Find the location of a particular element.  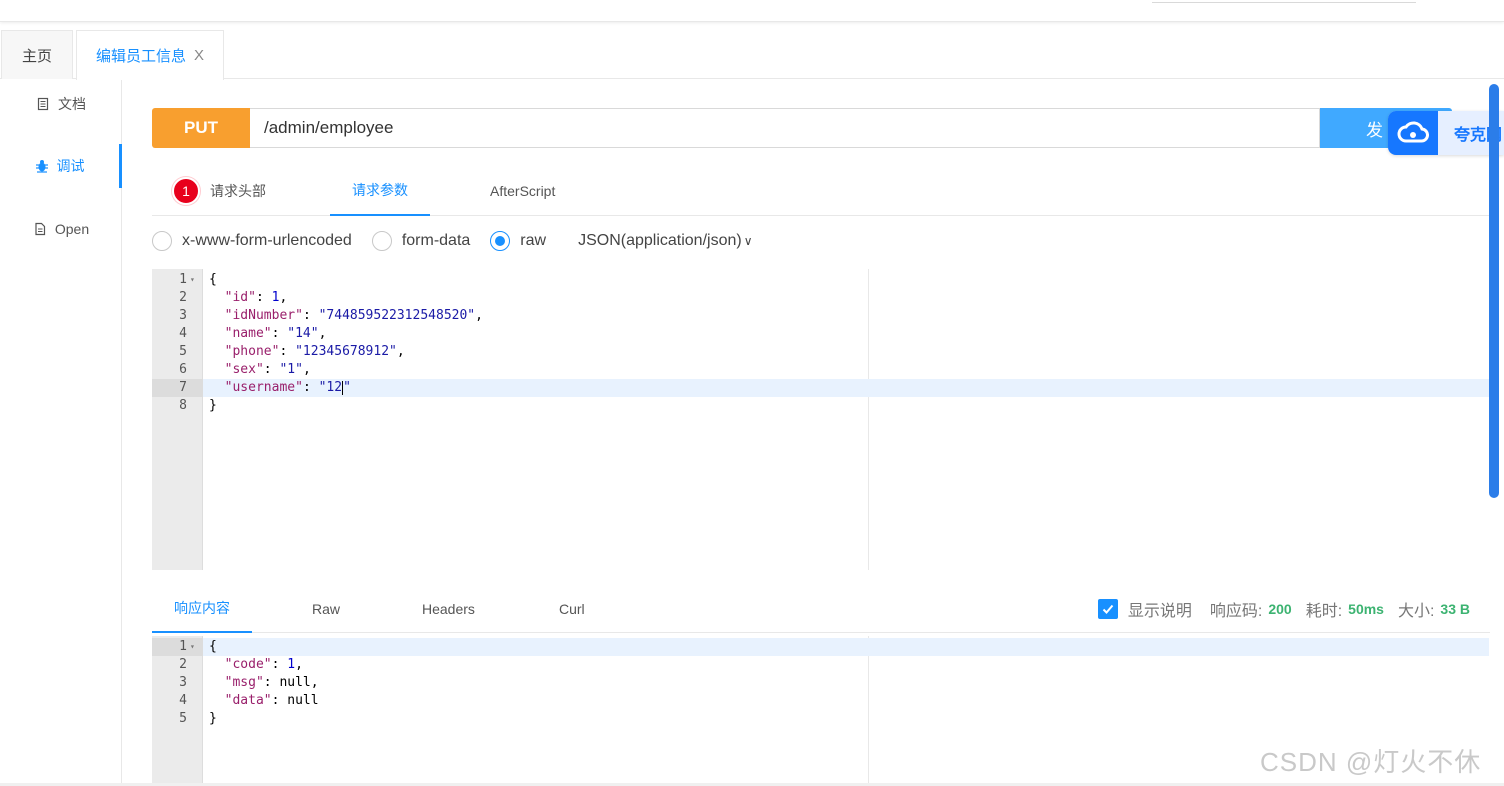

close-icon: X is located at coordinates (199, 55).